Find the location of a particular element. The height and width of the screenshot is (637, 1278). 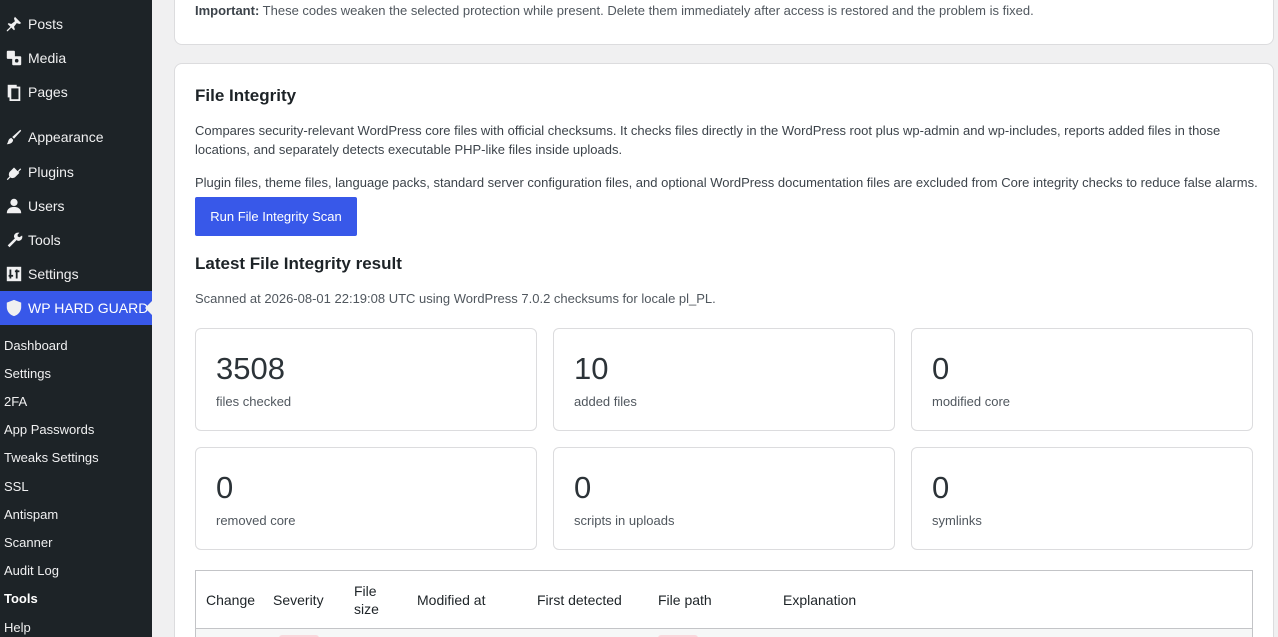

stat-label: added files is located at coordinates (605, 401).